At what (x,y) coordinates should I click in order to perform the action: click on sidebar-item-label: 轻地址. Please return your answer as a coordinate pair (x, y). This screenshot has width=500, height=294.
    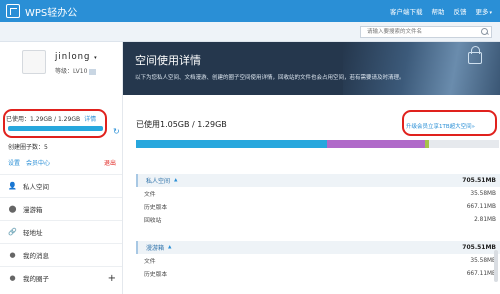
    Looking at the image, I should click on (33, 233).